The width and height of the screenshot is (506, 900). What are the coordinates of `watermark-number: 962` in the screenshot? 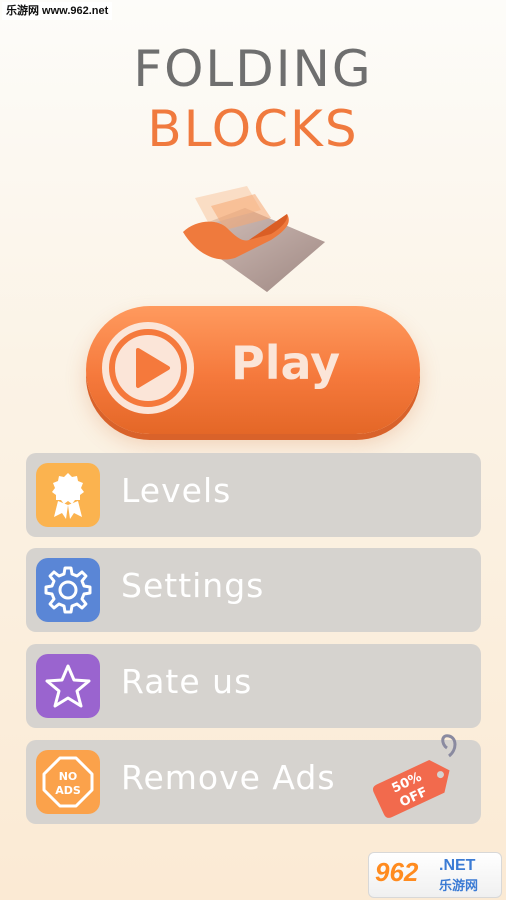 It's located at (397, 872).